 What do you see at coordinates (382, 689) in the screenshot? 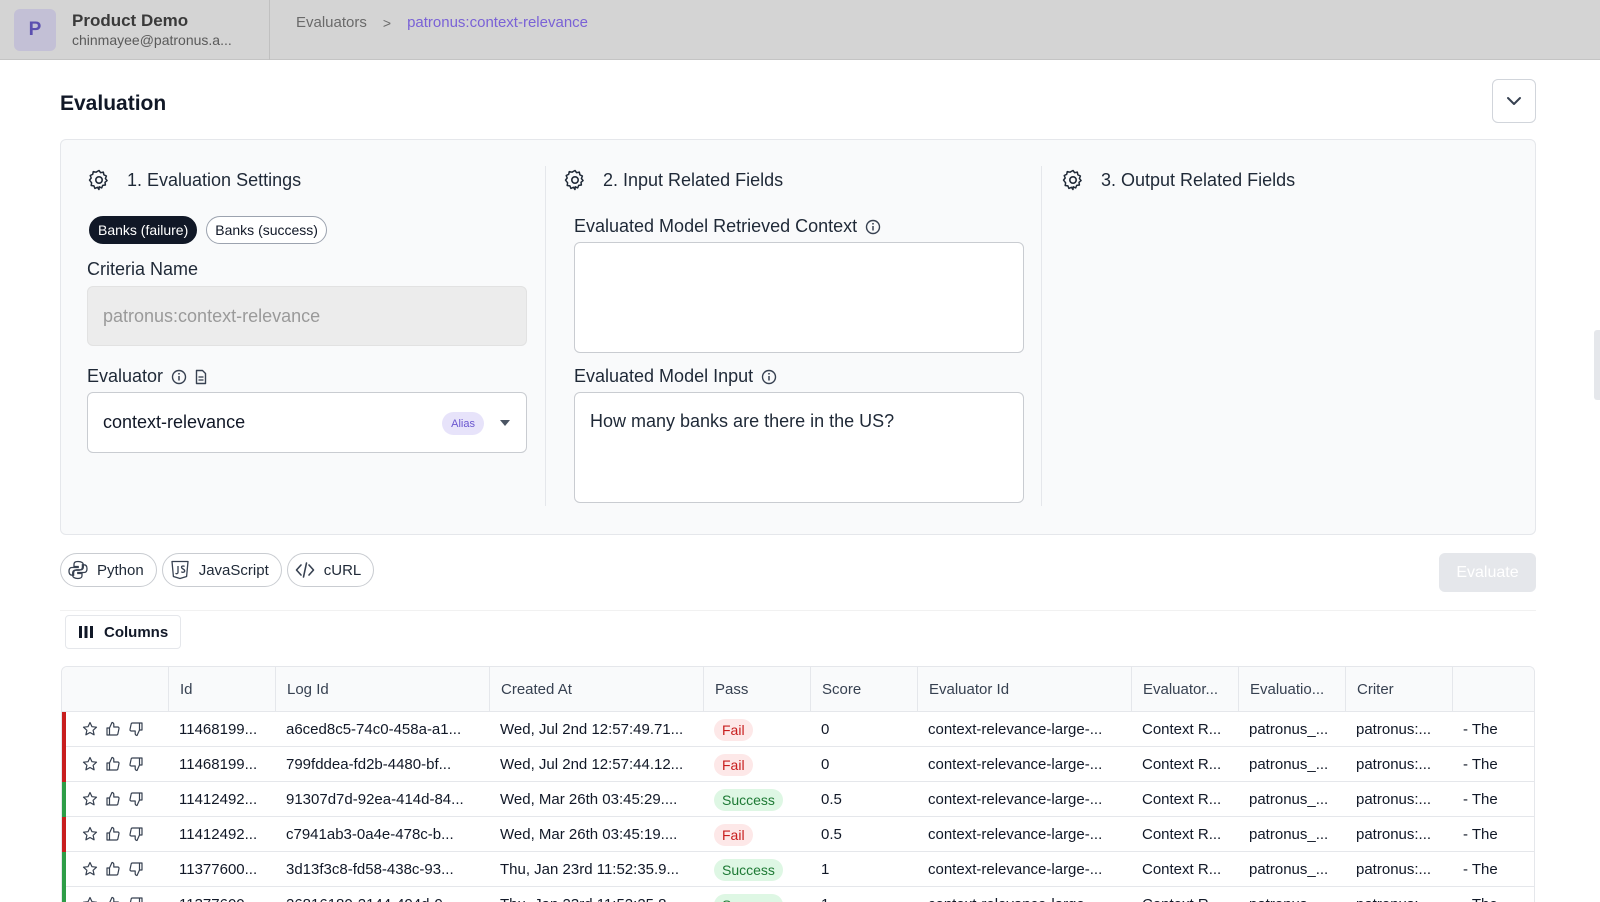
I see `column-header: Log Id` at bounding box center [382, 689].